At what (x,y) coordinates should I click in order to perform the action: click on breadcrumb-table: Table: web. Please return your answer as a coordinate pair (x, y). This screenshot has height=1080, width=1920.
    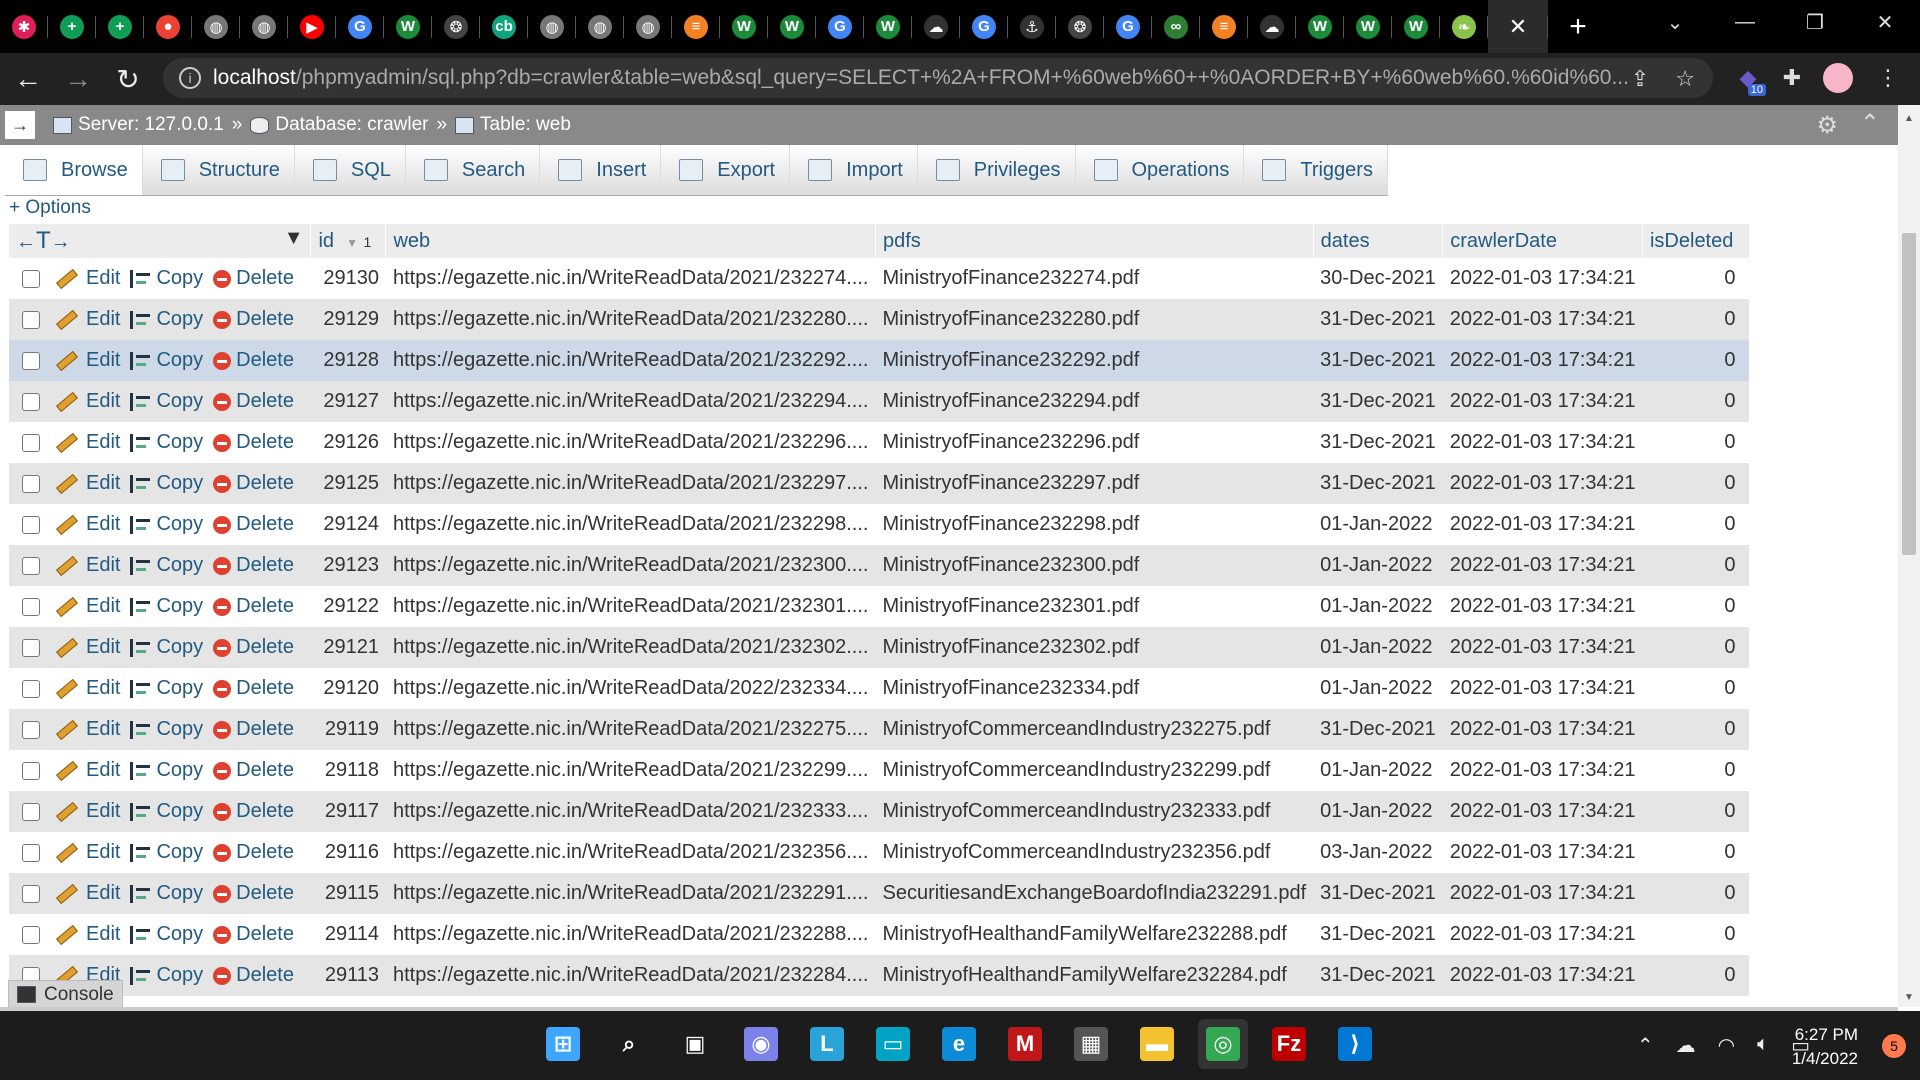
    Looking at the image, I should click on (513, 125).